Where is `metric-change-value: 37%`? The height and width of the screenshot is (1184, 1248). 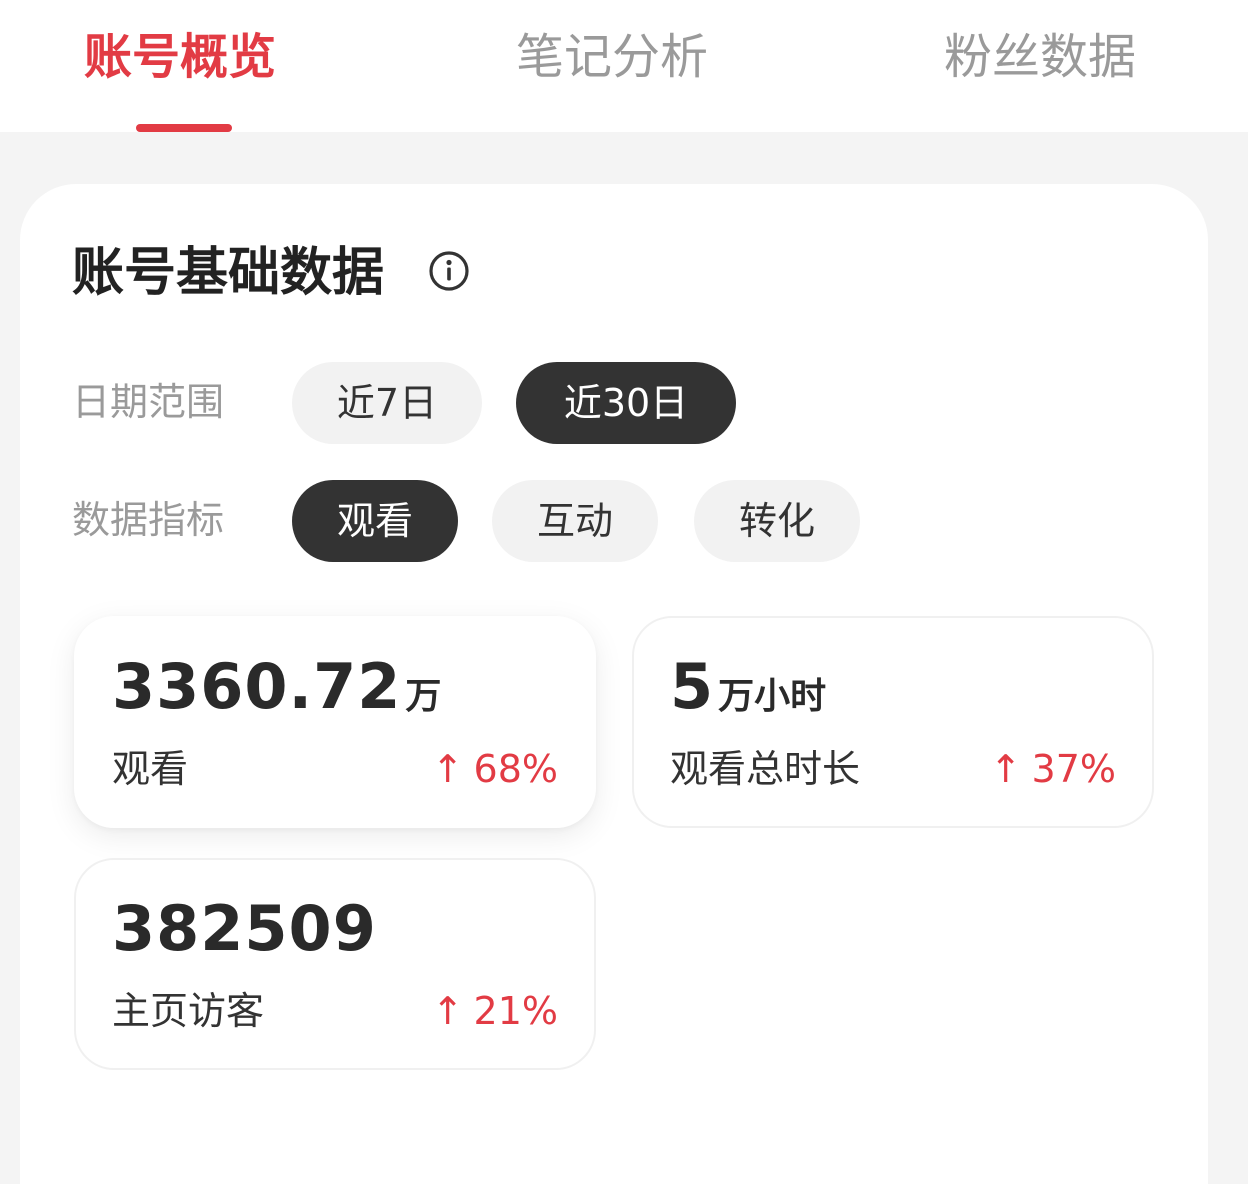
metric-change-value: 37% is located at coordinates (1073, 769).